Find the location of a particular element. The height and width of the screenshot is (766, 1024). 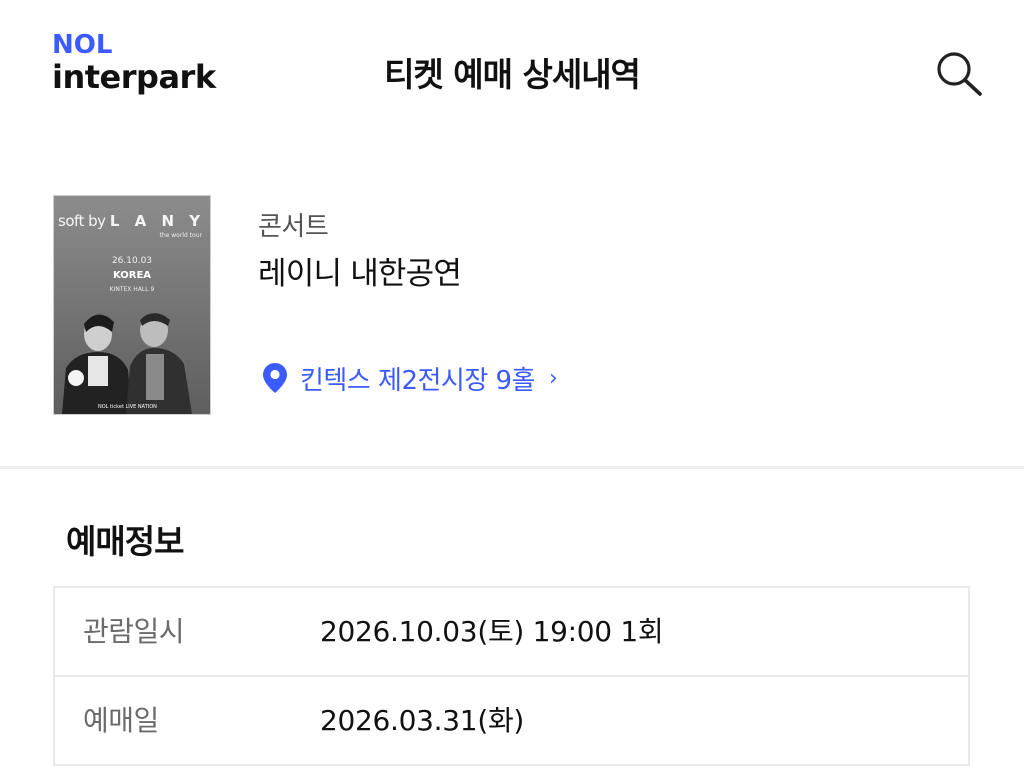

row-label: 관람일시 is located at coordinates (134, 631).